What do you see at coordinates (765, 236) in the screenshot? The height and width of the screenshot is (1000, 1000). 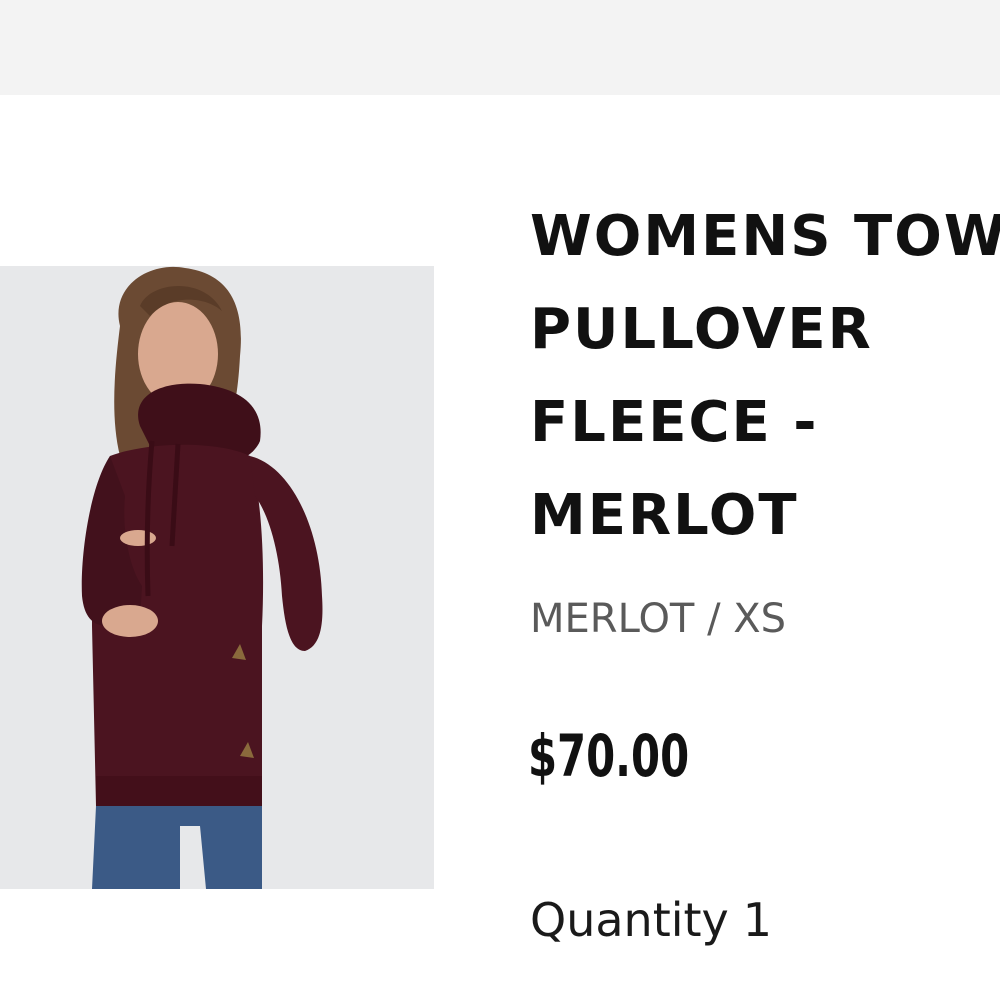 I see `product-title-line: WOMENS TOWER` at bounding box center [765, 236].